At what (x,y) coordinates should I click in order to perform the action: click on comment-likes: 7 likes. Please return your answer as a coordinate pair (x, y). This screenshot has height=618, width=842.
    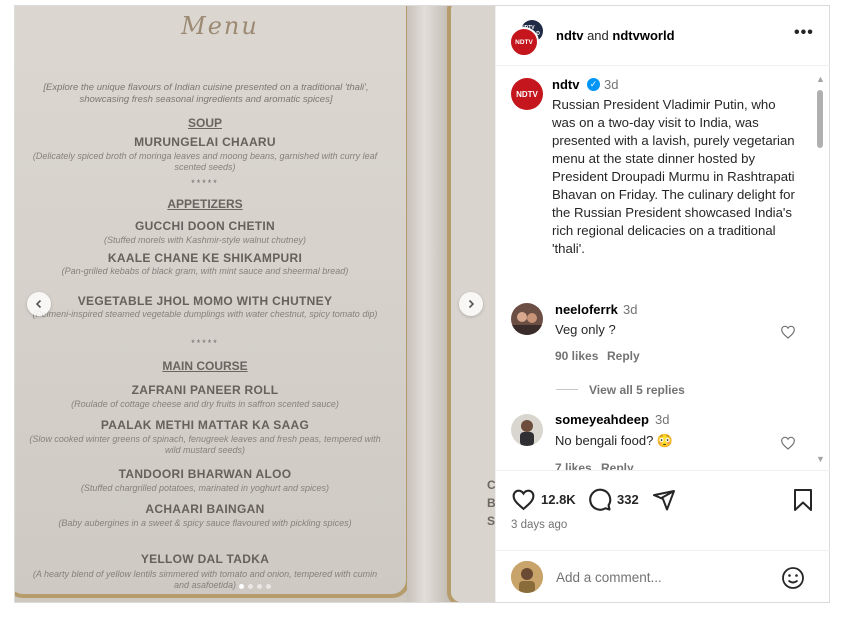
    Looking at the image, I should click on (573, 465).